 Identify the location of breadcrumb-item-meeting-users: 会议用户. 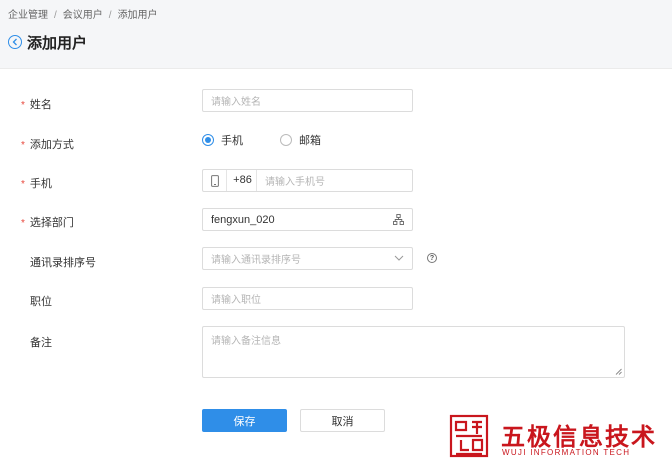
(83, 15).